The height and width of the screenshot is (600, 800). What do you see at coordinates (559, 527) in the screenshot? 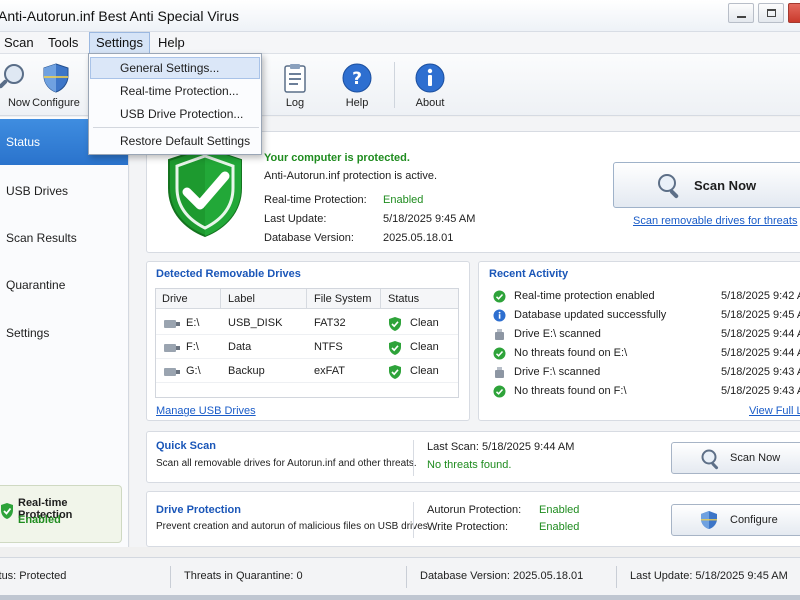
I see `protection-value: Enabled` at bounding box center [559, 527].